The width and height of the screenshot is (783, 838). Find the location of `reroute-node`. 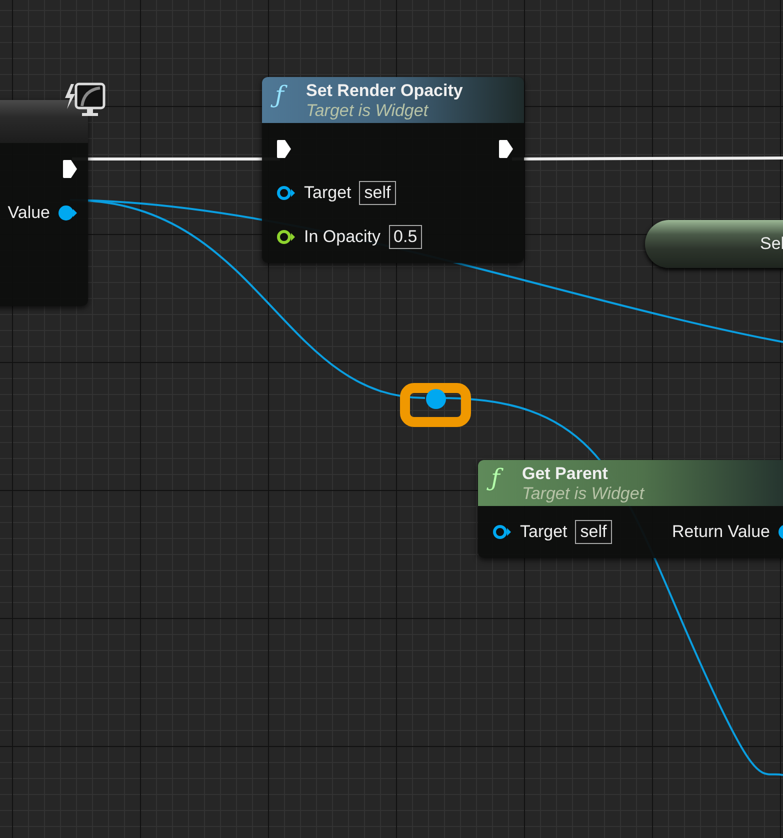

reroute-node is located at coordinates (435, 405).